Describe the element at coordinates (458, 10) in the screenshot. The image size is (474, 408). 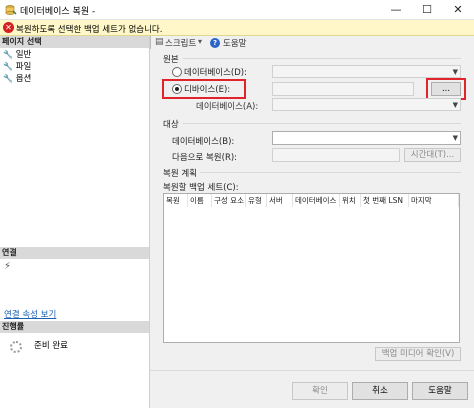
I see `close-button: ✕` at that location.